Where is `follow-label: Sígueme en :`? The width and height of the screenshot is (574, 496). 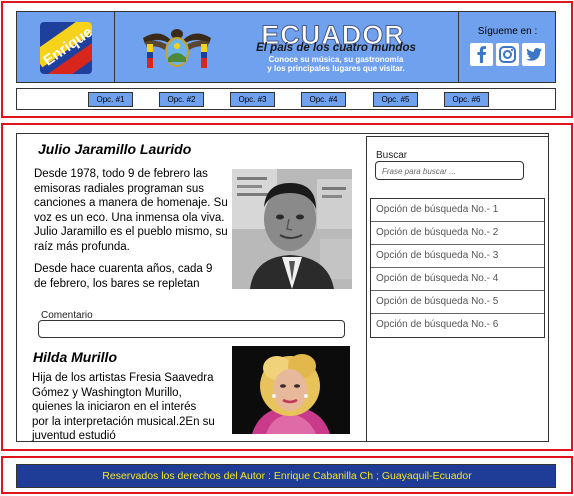
follow-label: Sígueme en : is located at coordinates (507, 31).